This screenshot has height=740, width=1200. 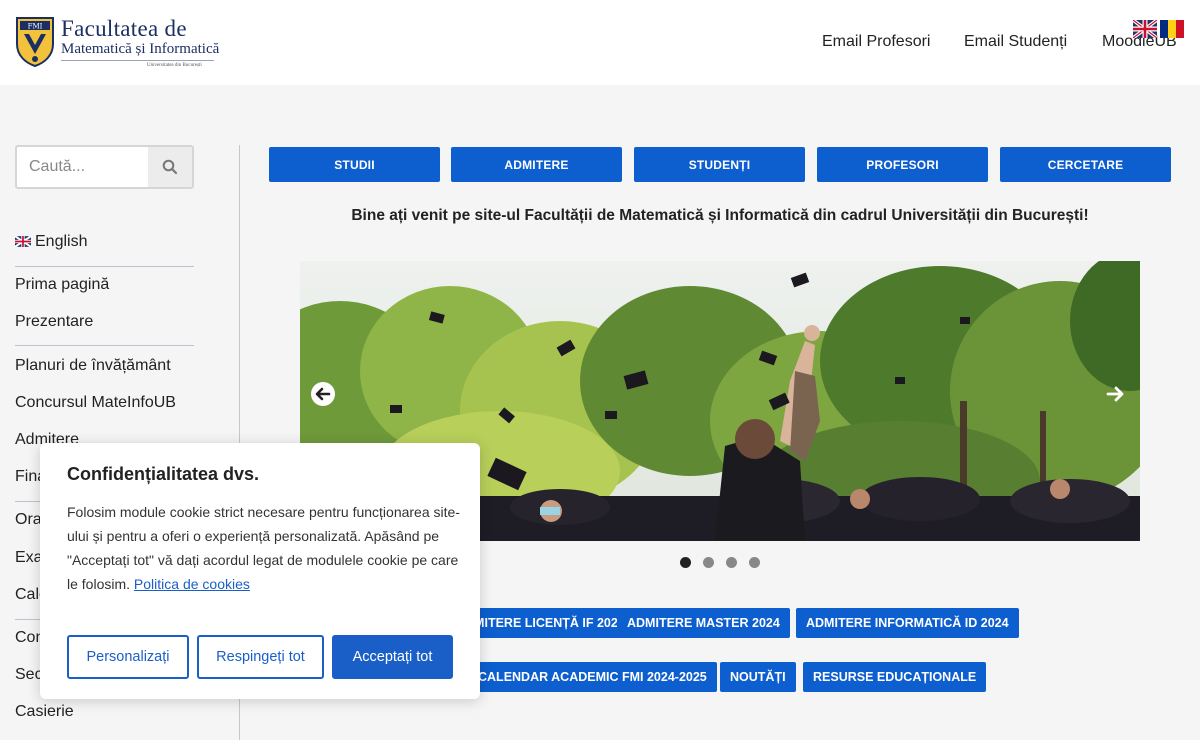 I want to click on link-admitere-master: ADMITERE MASTER 2024, so click(x=703, y=623).